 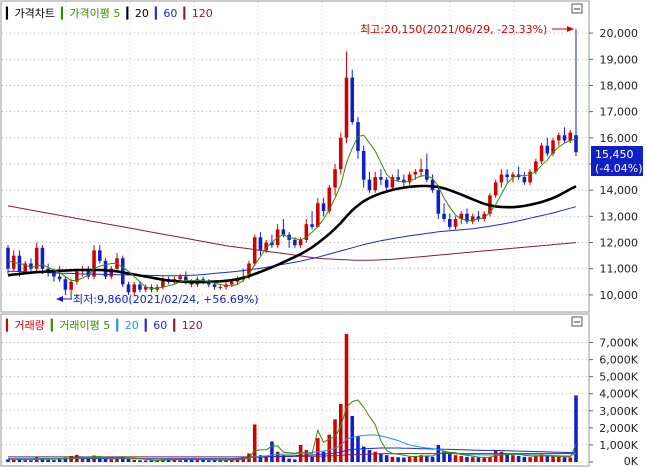 I want to click on volume-legend: ▎거래량 ▎거래이평 5 ▎20 ▎60 ▎120, so click(x=104, y=325).